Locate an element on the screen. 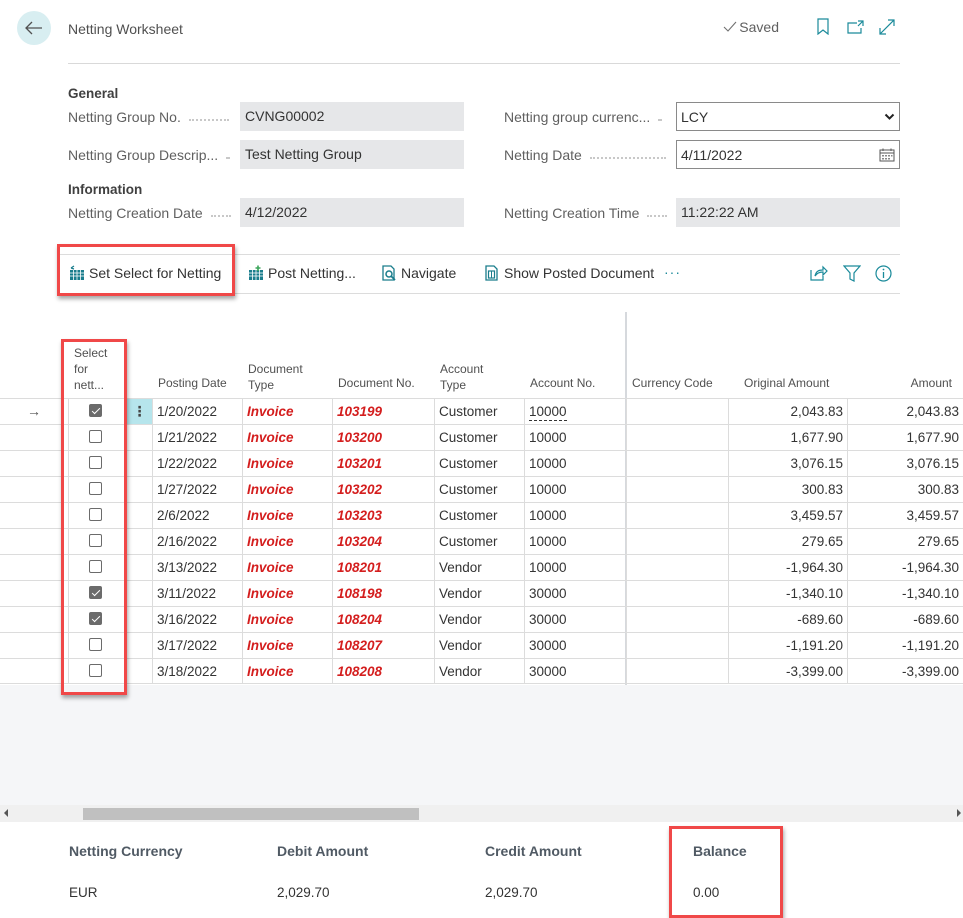  cell-posting-date: 3/11/2022 is located at coordinates (197, 593).